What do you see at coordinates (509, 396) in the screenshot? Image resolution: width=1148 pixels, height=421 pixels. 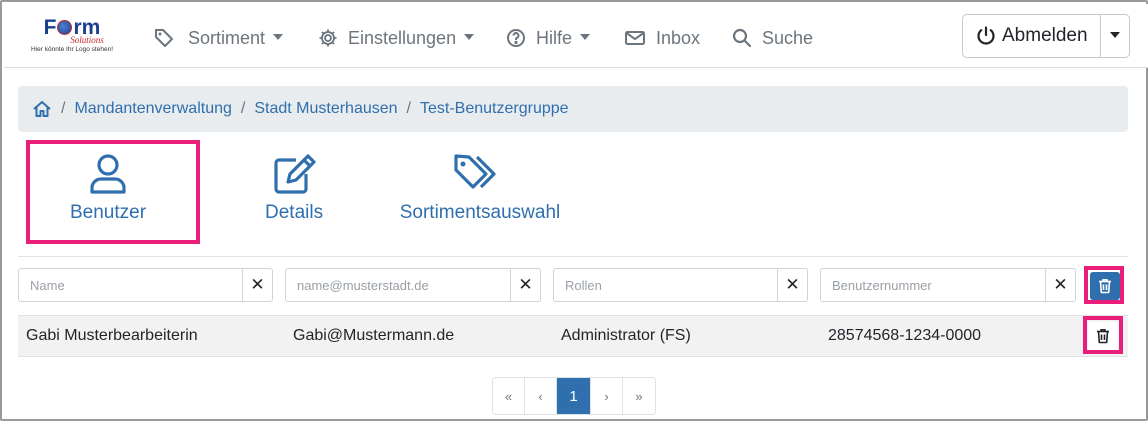 I see `page-first-button: «` at bounding box center [509, 396].